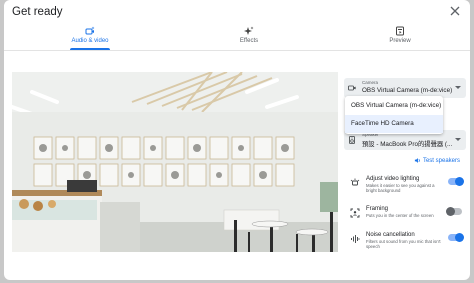  What do you see at coordinates (355, 239) in the screenshot?
I see `noise-icon` at bounding box center [355, 239].